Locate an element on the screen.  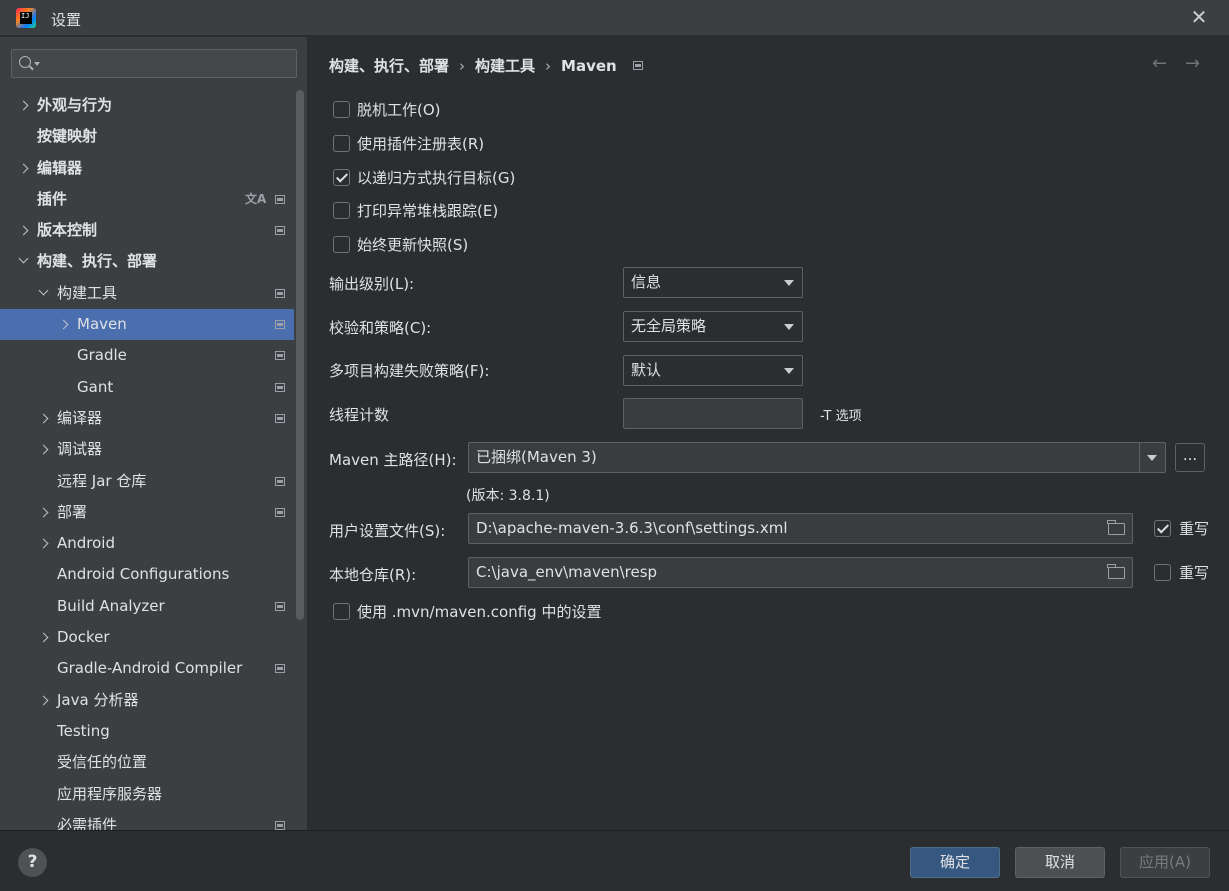
sidebar-item: 应用程序服务器 is located at coordinates (147, 794).